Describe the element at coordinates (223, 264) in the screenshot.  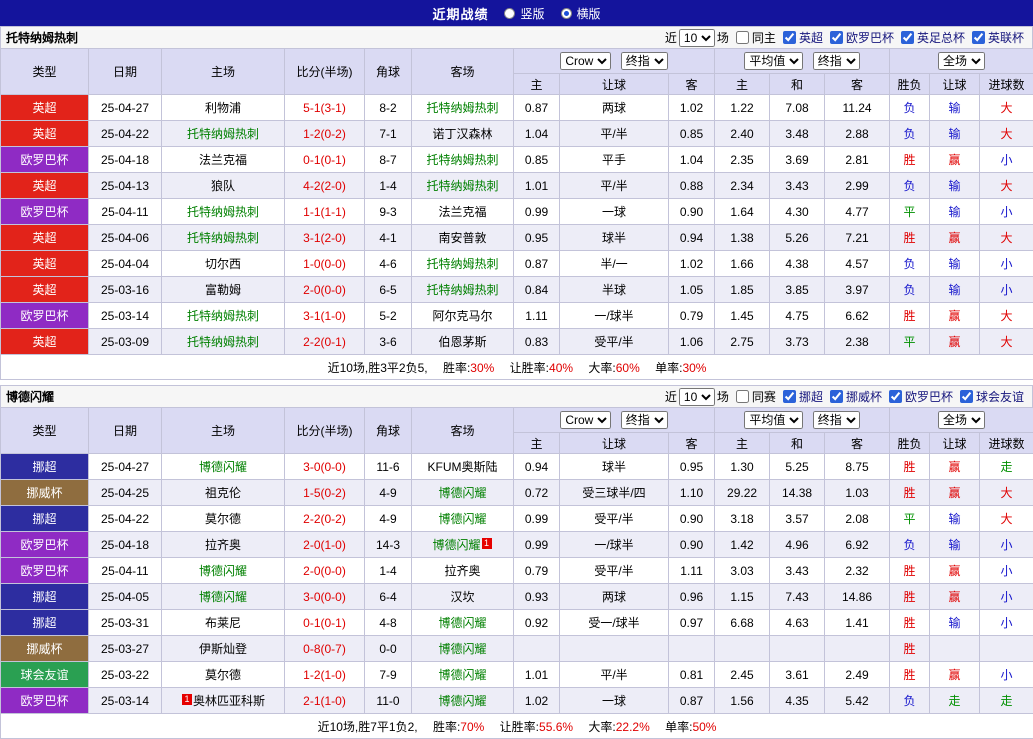
I see `home-team: 切尔西` at that location.